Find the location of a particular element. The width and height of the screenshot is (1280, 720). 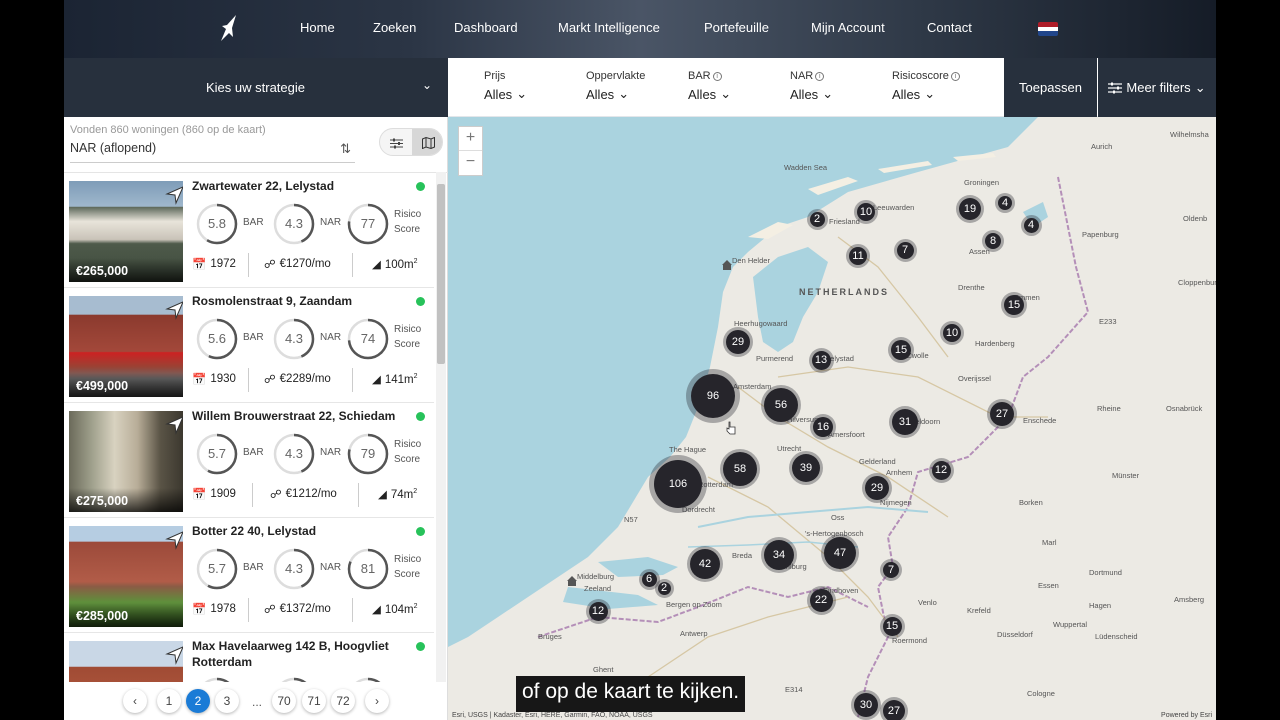

map-cluster: 34 is located at coordinates (779, 555).